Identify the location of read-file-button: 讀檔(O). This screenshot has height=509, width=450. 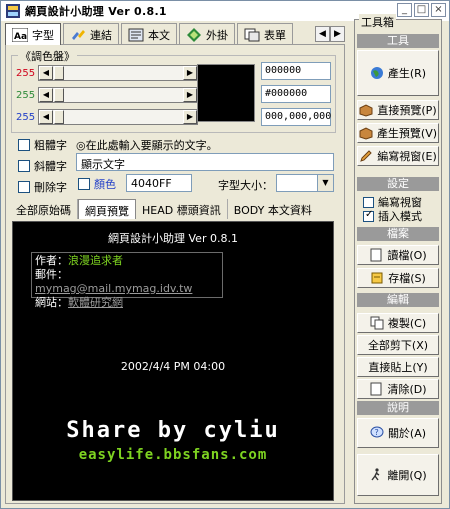
(398, 255).